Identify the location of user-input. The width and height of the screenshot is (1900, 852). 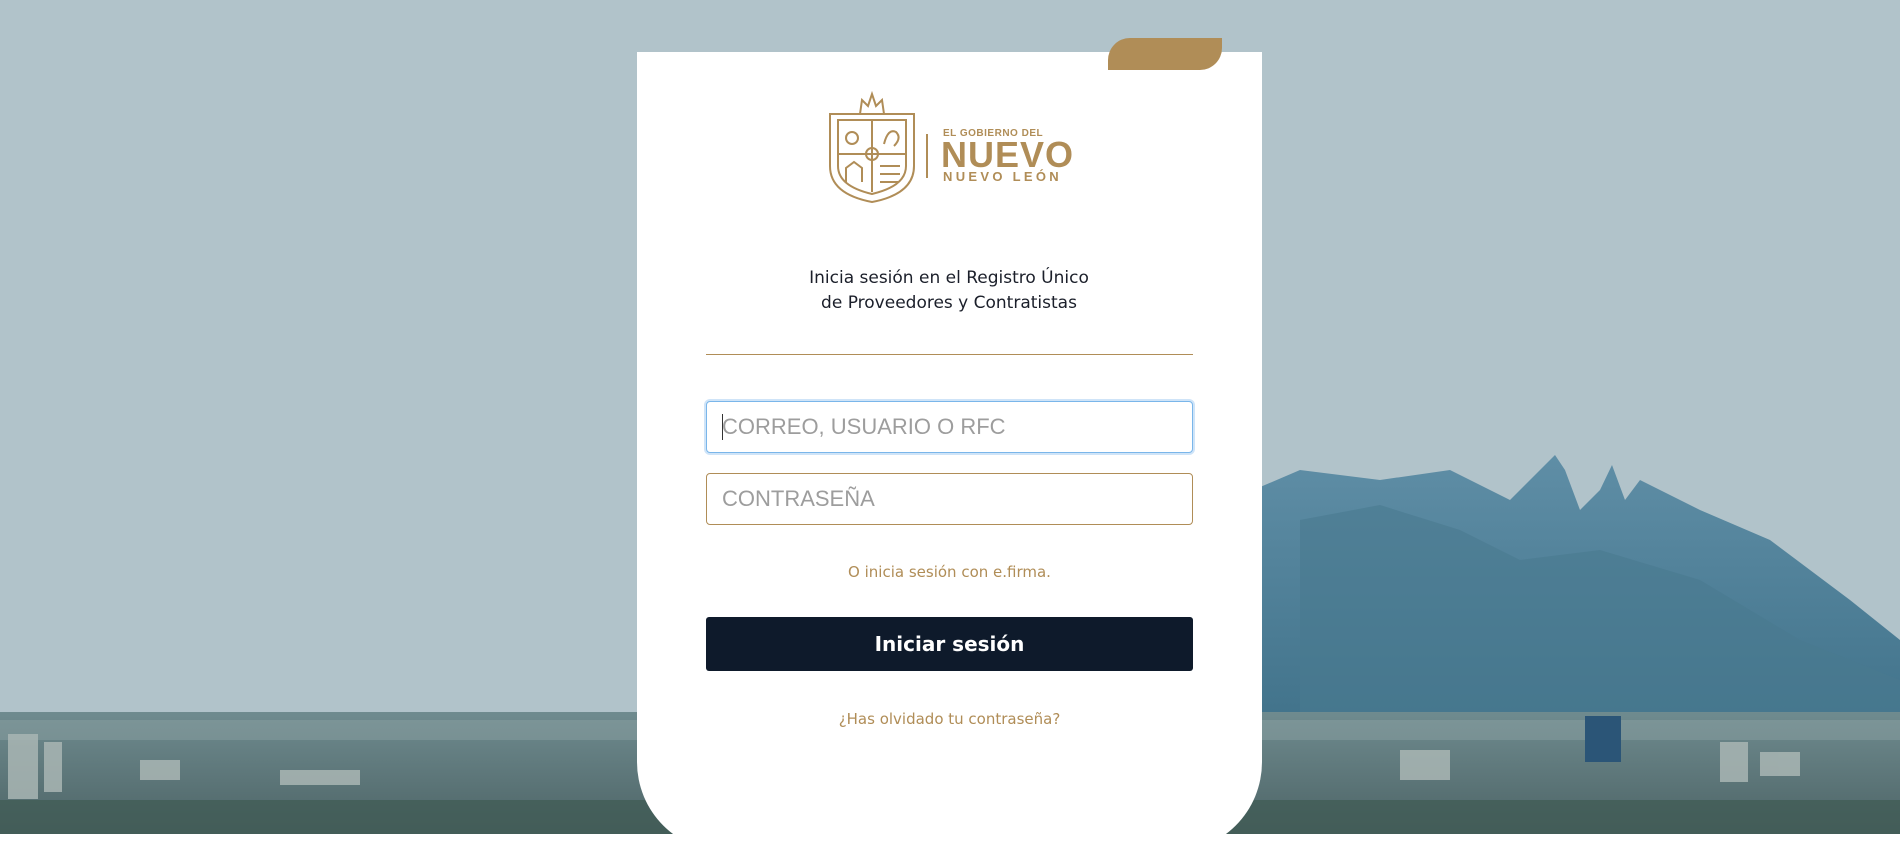
(949, 427).